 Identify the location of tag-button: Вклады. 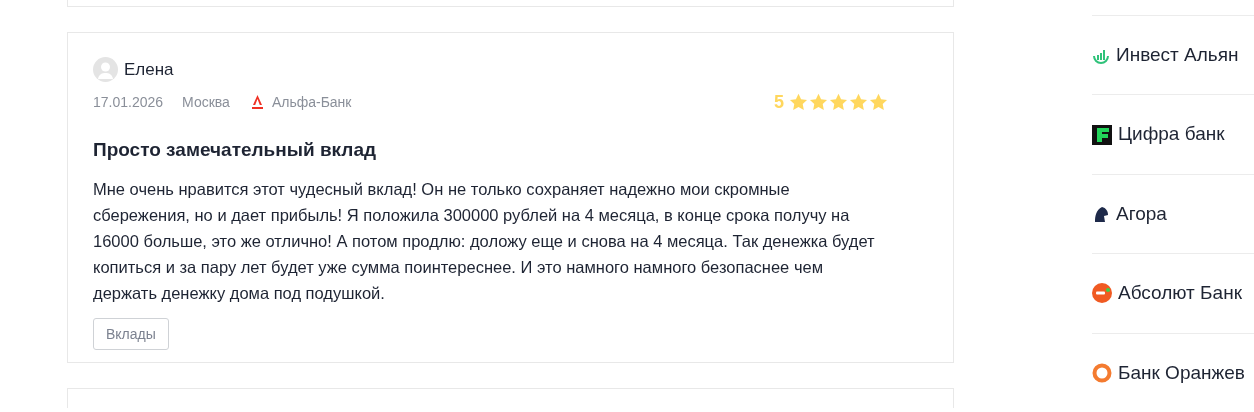
(131, 334).